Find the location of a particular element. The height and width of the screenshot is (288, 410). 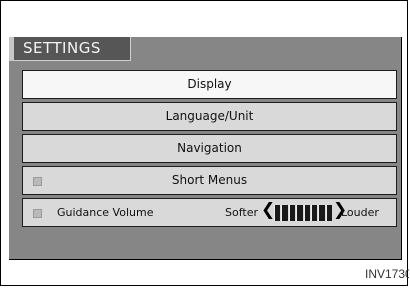

menu-item-label: Short Menus is located at coordinates (209, 180).